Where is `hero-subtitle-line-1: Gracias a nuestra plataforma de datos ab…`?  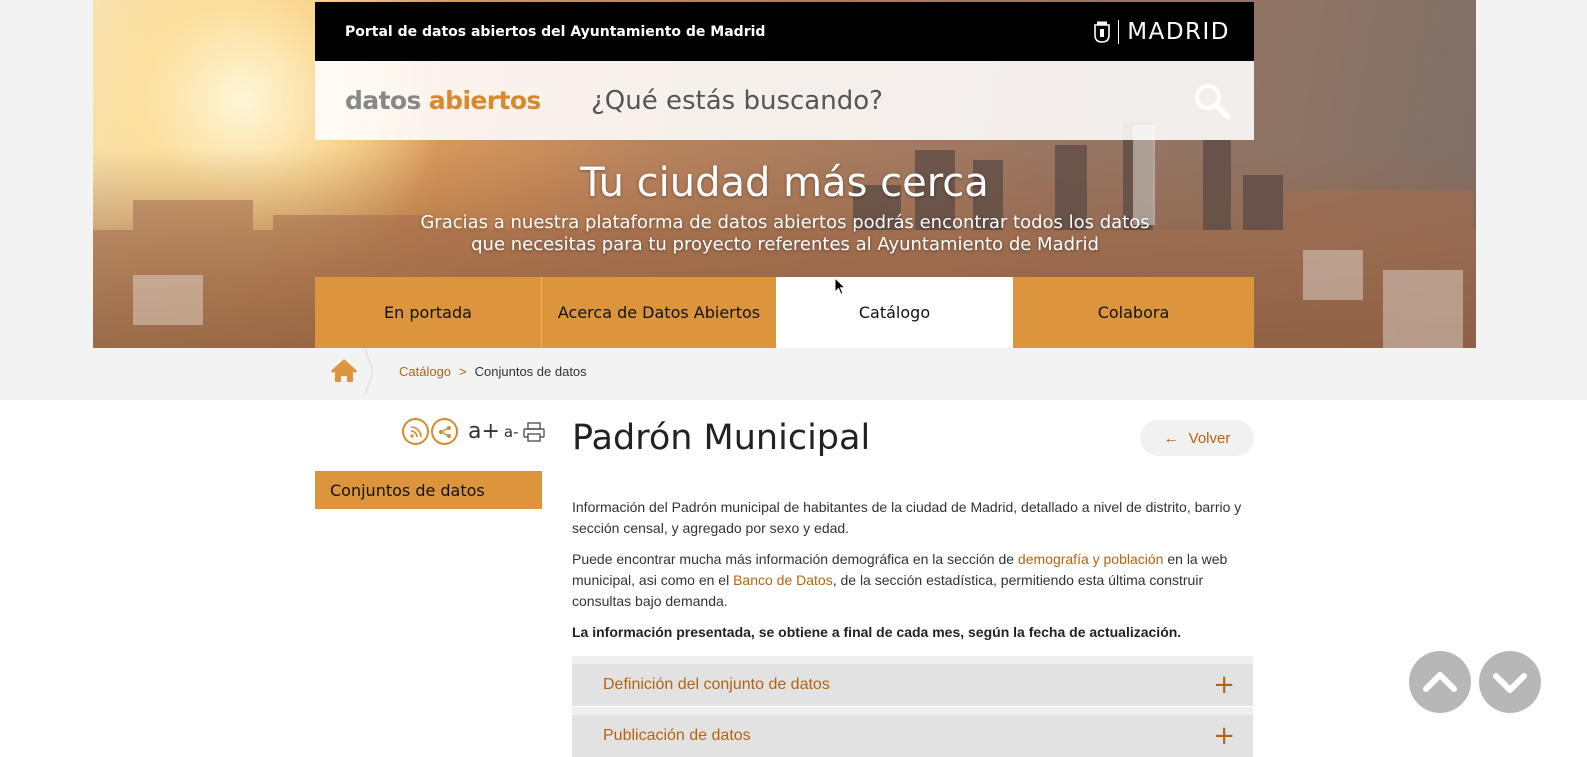
hero-subtitle-line-1: Gracias a nuestra plataforma de datos ab… is located at coordinates (785, 222).